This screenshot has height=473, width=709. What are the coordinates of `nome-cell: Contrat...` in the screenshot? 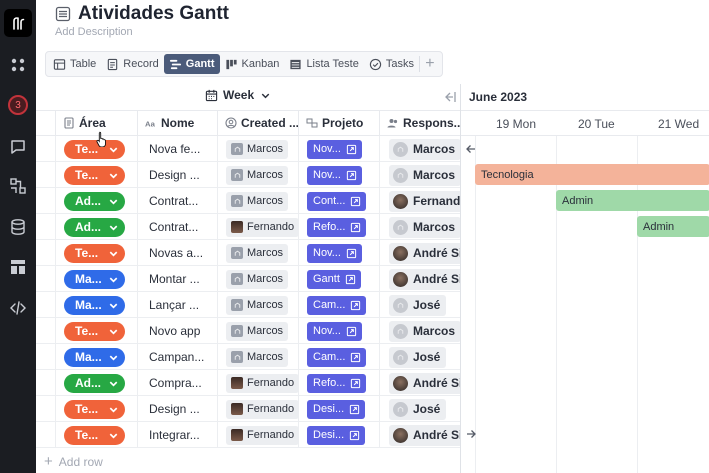 It's located at (178, 201).